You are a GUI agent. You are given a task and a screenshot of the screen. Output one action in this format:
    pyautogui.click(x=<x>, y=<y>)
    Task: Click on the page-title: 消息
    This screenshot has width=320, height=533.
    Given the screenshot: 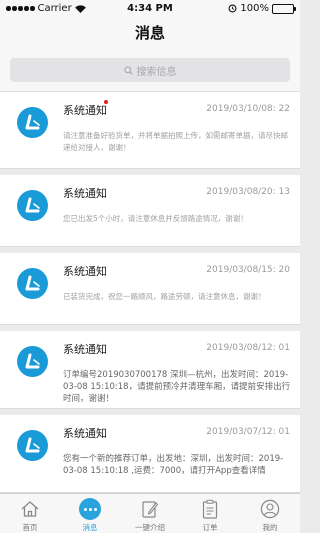 What is the action you would take?
    pyautogui.click(x=149, y=32)
    